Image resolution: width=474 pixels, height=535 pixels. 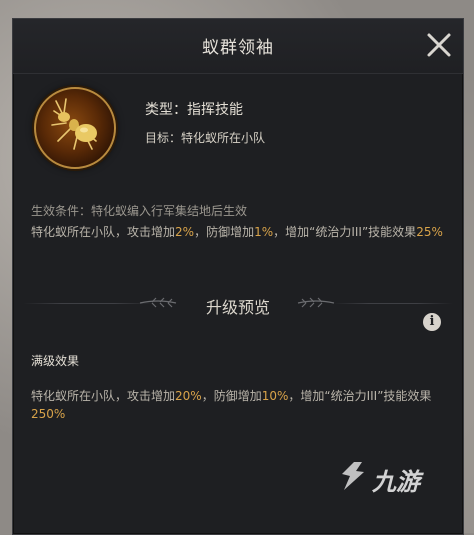 What do you see at coordinates (139, 211) in the screenshot?
I see `effect-condition: 生效条件：特化蚁编入行军集结地后生效` at bounding box center [139, 211].